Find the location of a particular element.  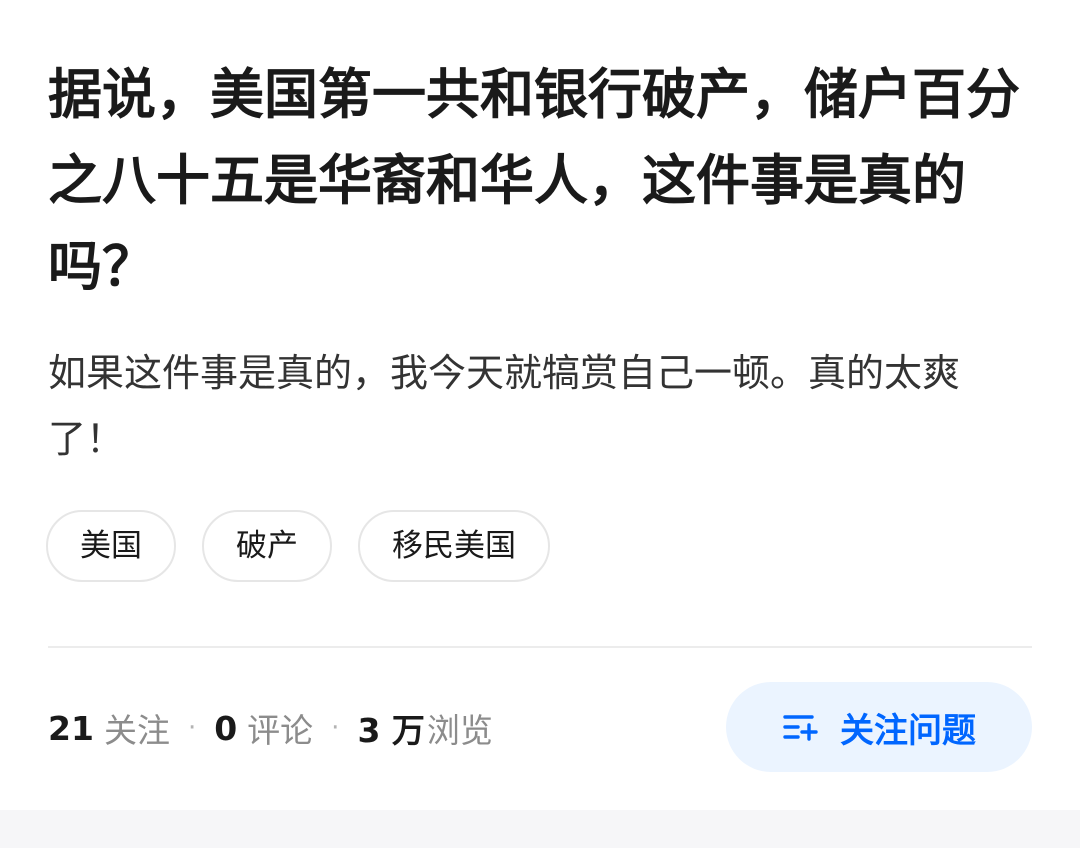

topic-tags: 美国 破产 移民美国 is located at coordinates (298, 546).